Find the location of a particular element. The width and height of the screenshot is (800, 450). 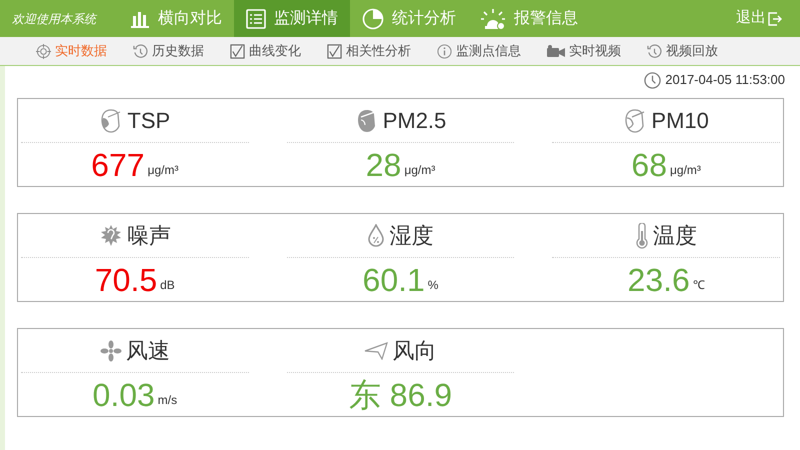

metric-value: 68 is located at coordinates (649, 165).